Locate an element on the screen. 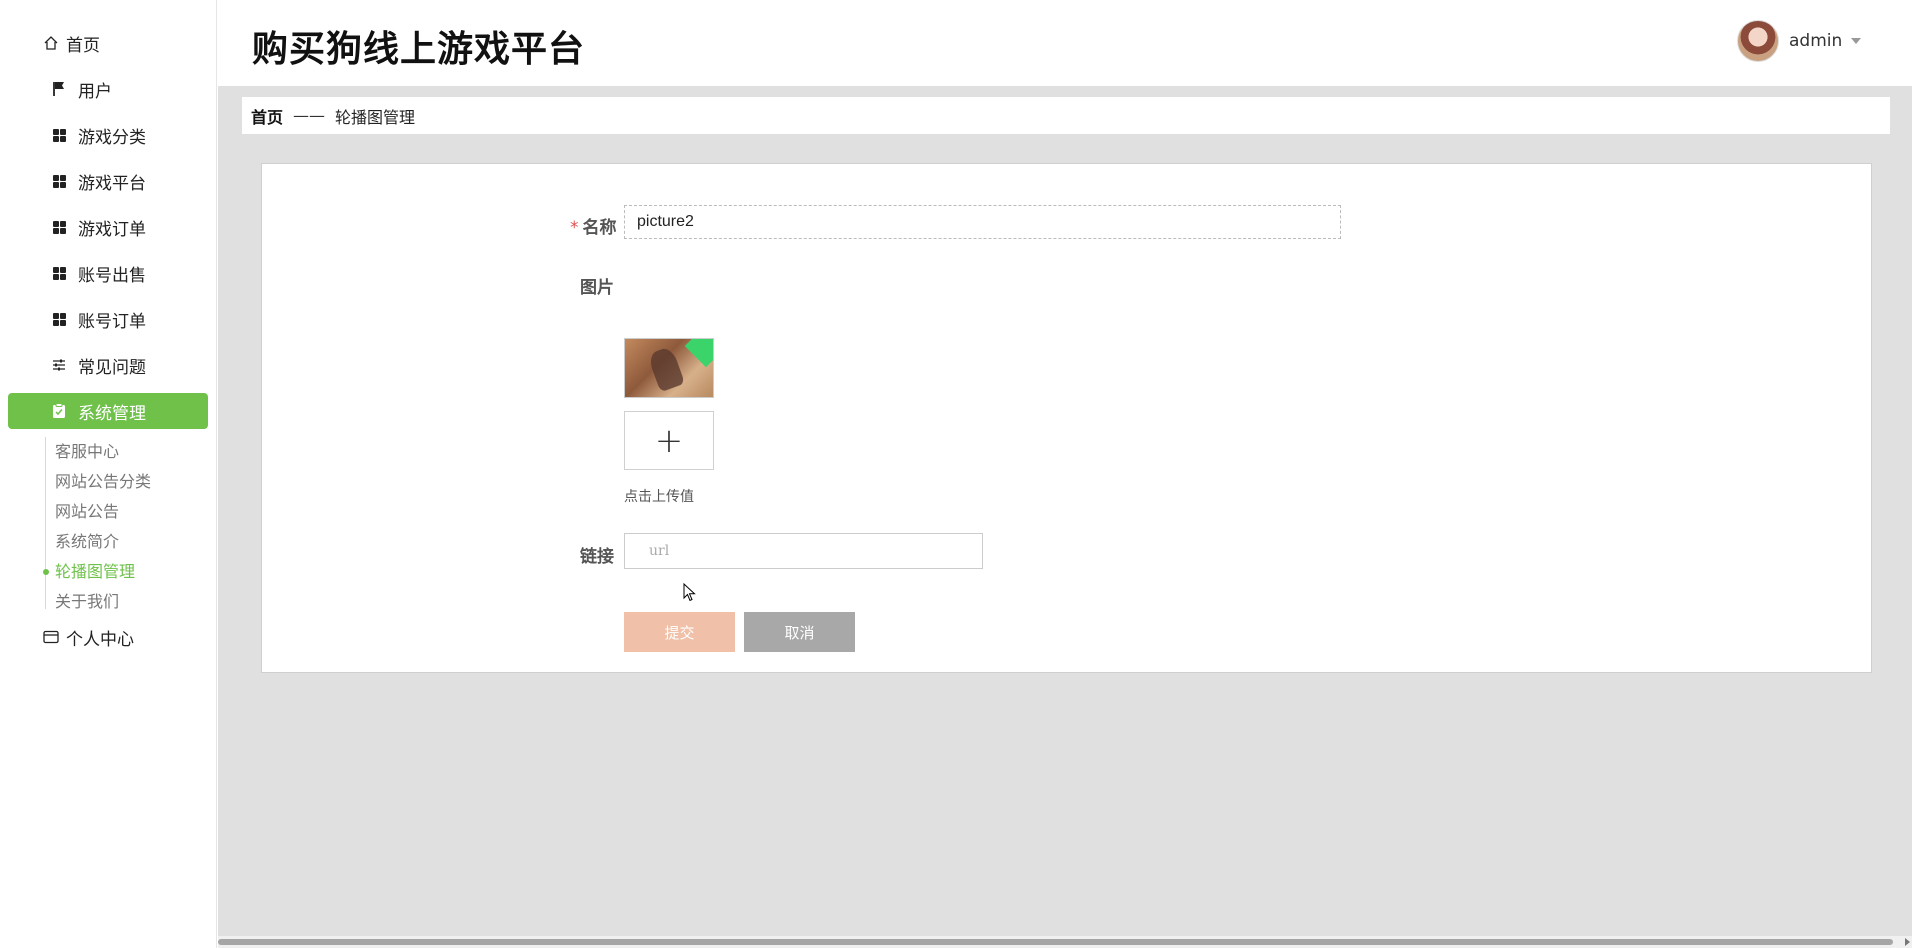 The width and height of the screenshot is (1912, 948). sidebar-item-label: 游戏平台 is located at coordinates (112, 183).